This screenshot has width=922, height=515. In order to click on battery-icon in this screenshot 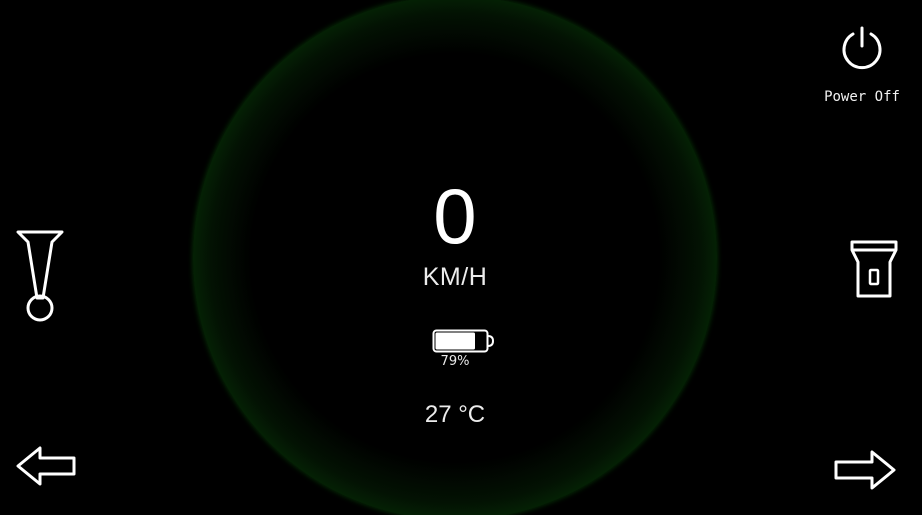, I will do `click(463, 341)`.